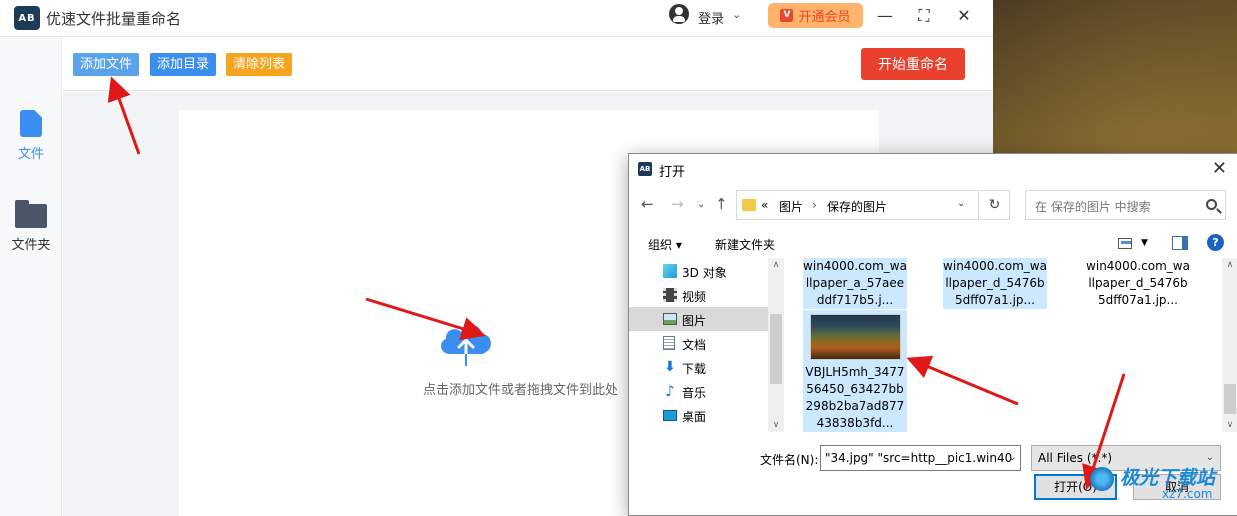 Image resolution: width=1237 pixels, height=516 pixels. I want to click on app-title: 优速文件批量重命名, so click(114, 19).